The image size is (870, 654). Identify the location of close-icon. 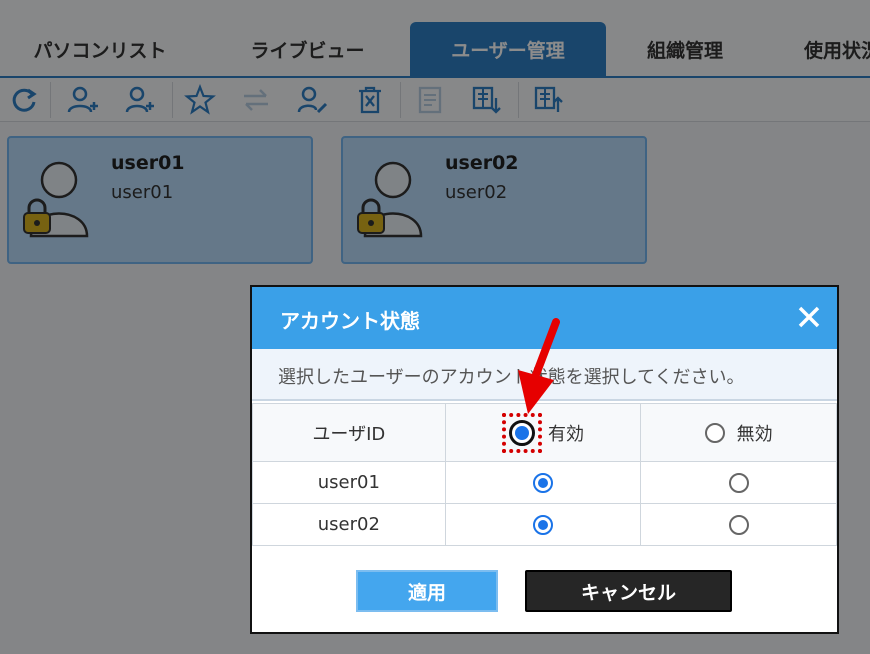
(809, 317).